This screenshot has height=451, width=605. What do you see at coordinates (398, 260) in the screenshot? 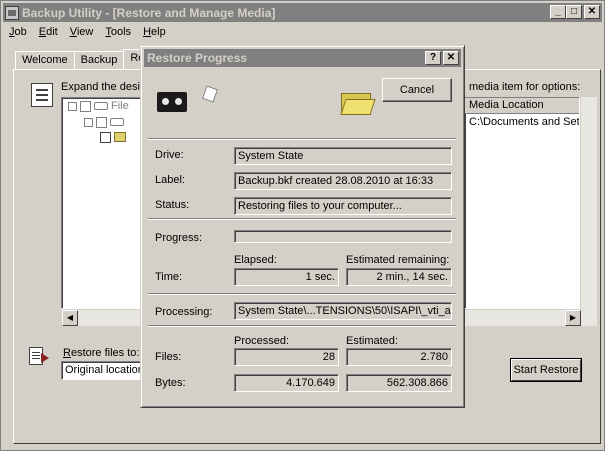
I see `estimated-remaining-header: Estimated remaining:` at bounding box center [398, 260].